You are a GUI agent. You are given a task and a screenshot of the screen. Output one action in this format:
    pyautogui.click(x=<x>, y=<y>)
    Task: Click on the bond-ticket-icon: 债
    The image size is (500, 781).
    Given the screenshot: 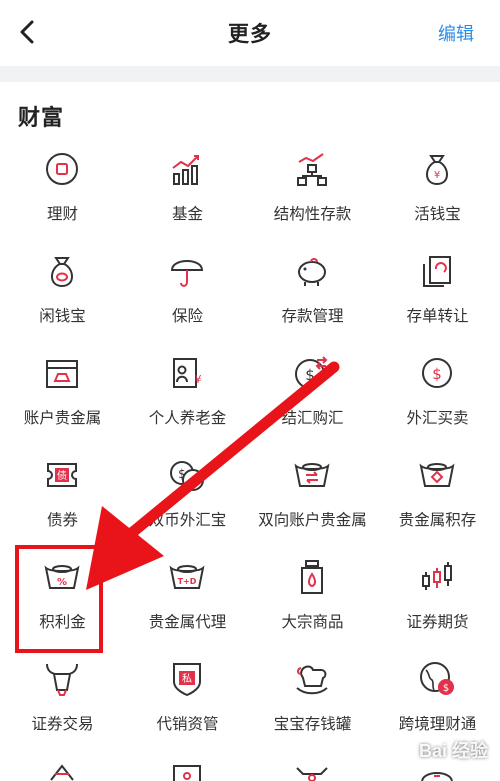 What is the action you would take?
    pyautogui.click(x=62, y=475)
    